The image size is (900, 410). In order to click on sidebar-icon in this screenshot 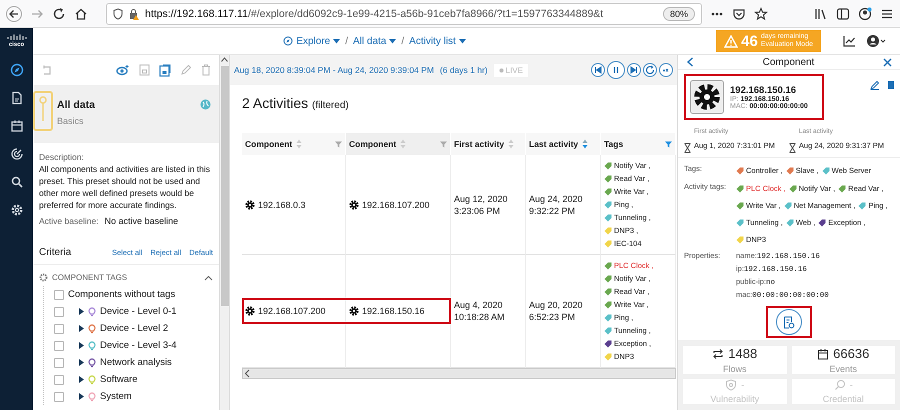, I will do `click(843, 13)`.